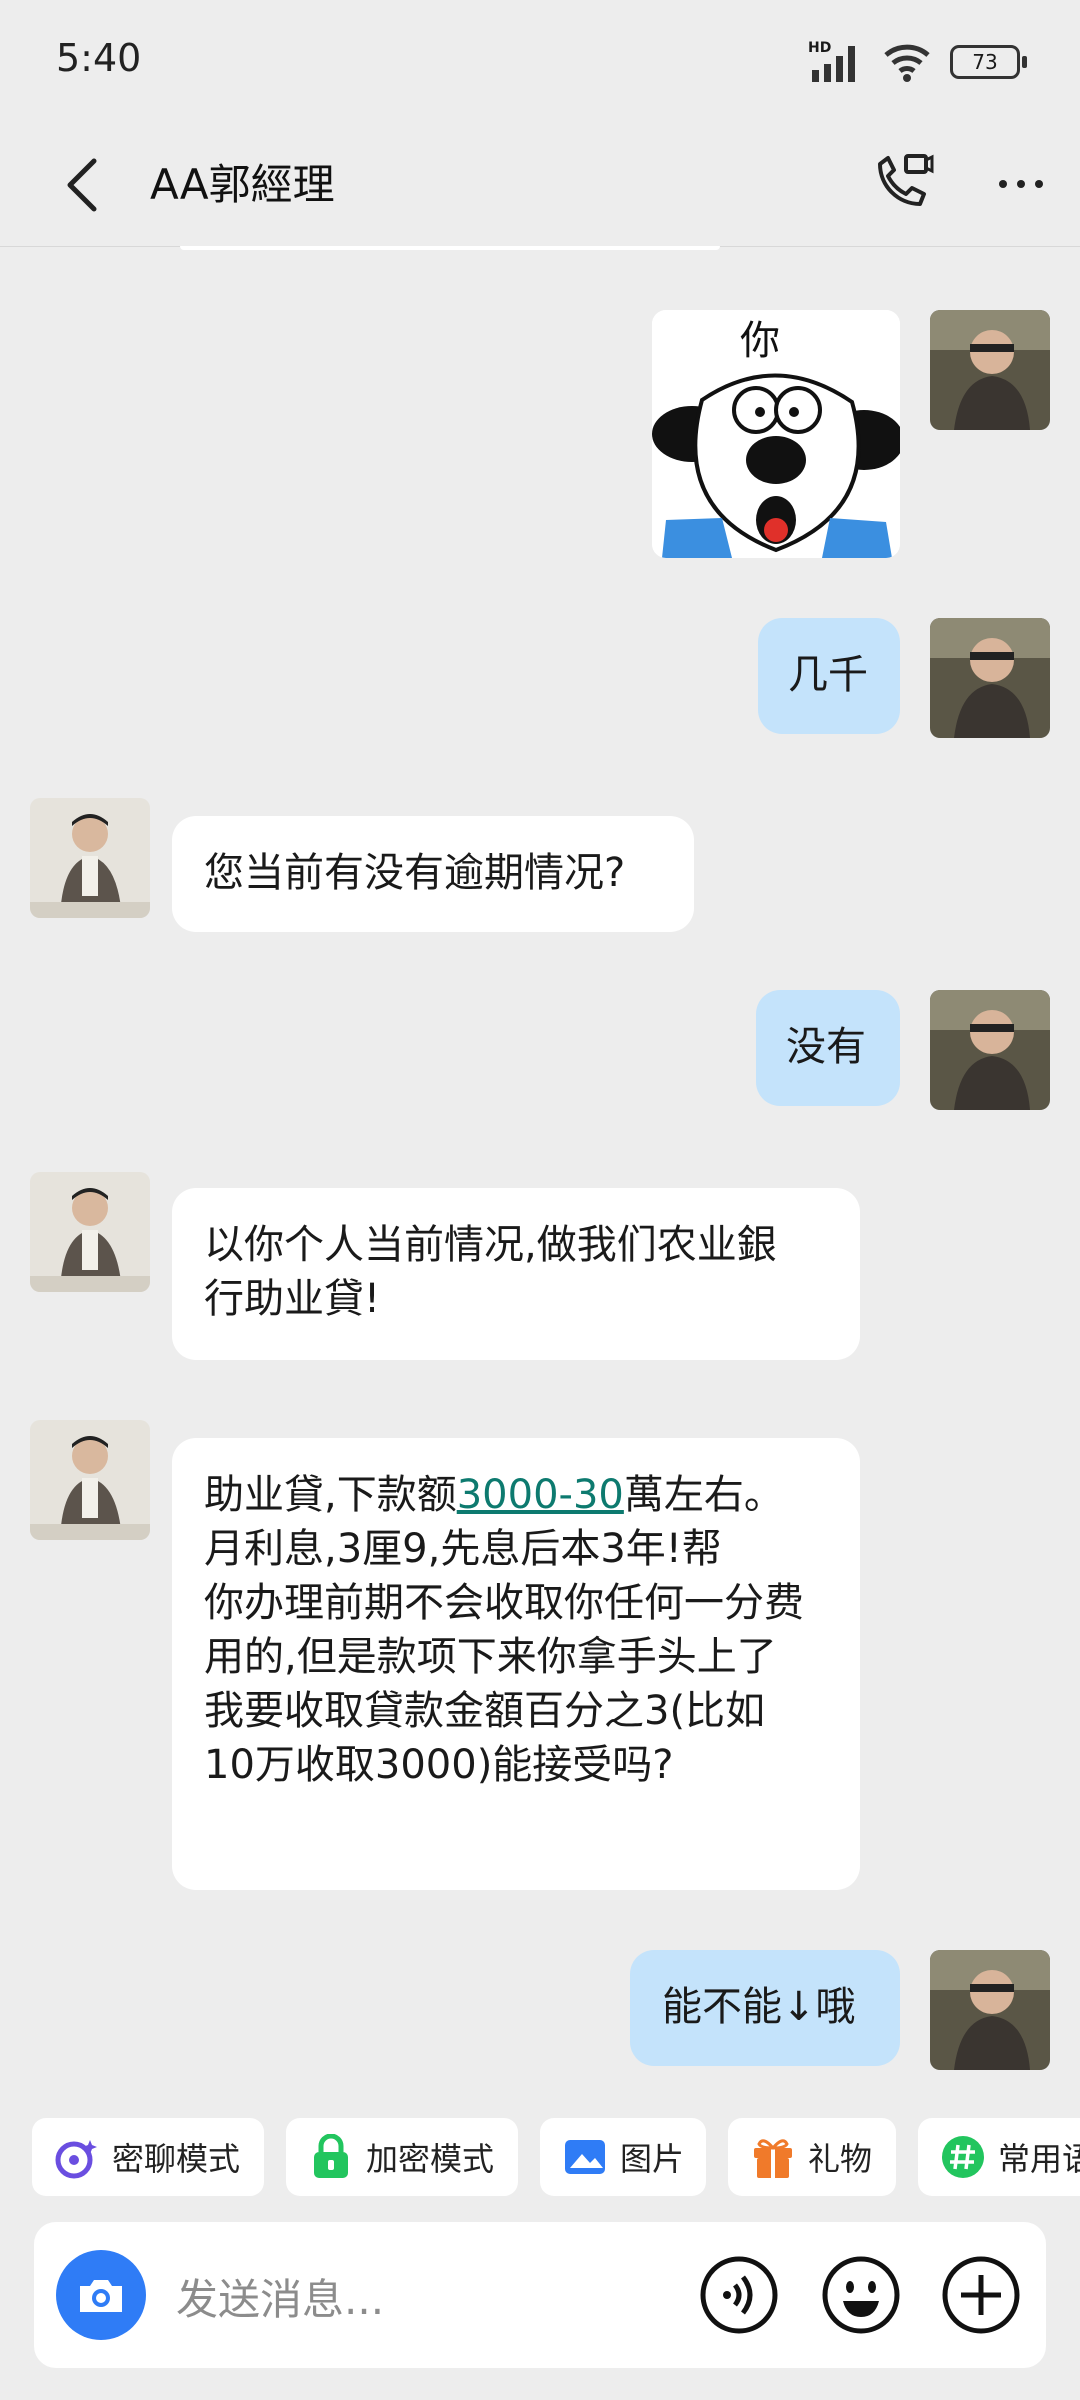 The image size is (1080, 2400). I want to click on chip-label: 加密模式, so click(430, 2159).